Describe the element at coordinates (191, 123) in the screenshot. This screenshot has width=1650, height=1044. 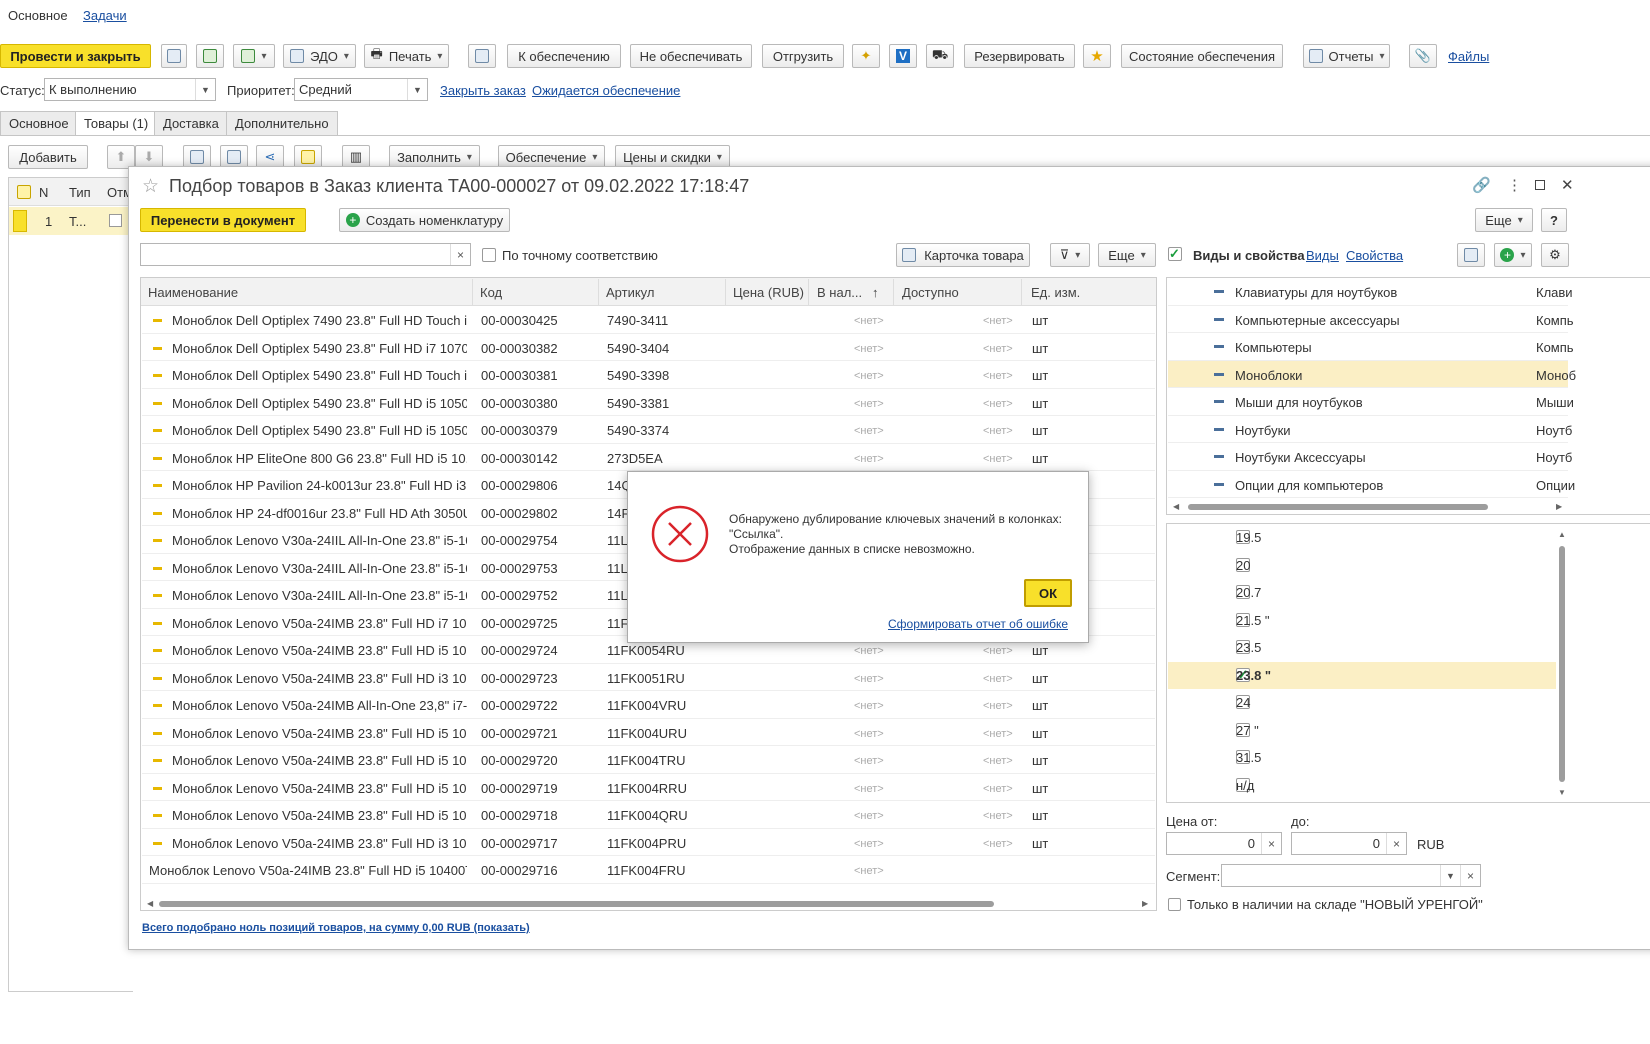
I see `doc-tab-delivery: Доставка` at that location.